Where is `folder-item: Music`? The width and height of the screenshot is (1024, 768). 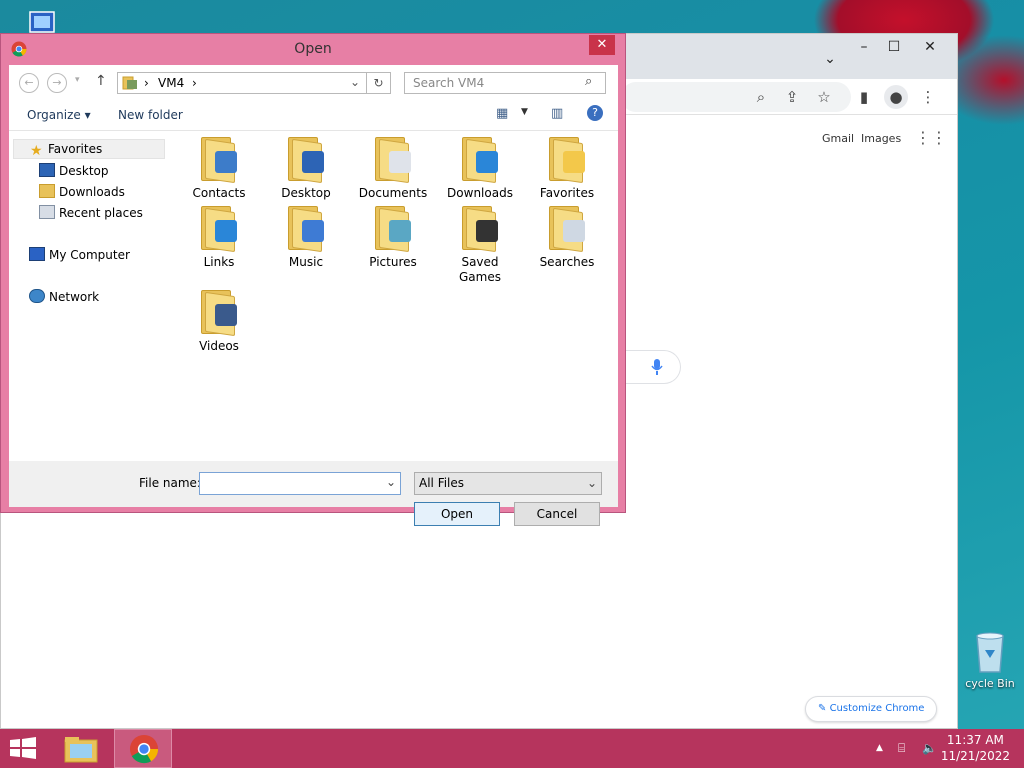 folder-item: Music is located at coordinates (306, 237).